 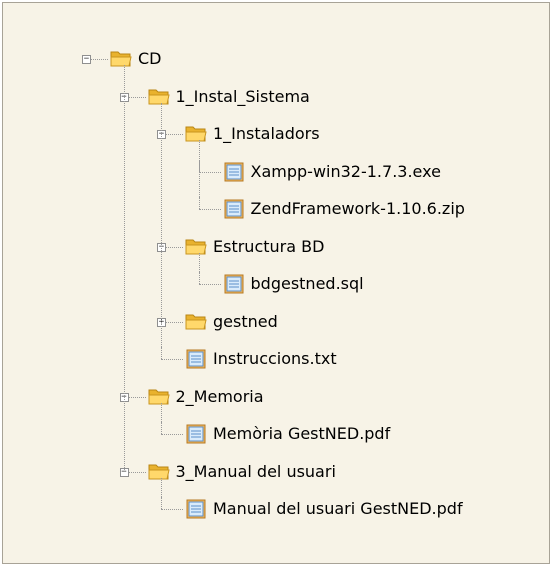 I want to click on tree-node-label: Memòria GestNED.pdf, so click(x=301, y=434).